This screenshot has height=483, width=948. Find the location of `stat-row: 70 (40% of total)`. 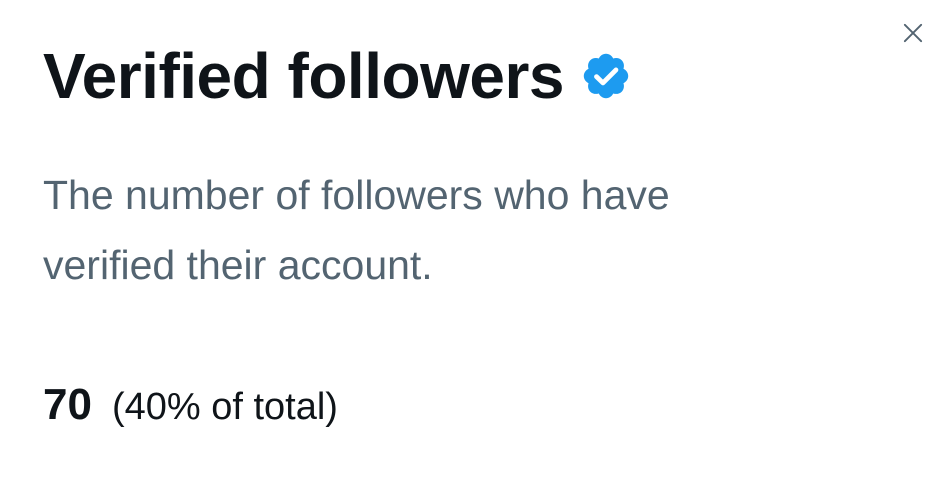

stat-row: 70 (40% of total) is located at coordinates (190, 410).